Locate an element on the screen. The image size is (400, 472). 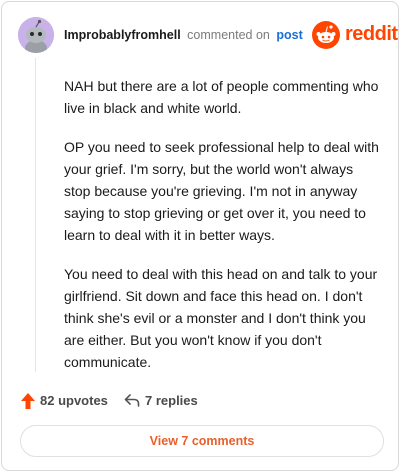
username-link: Improbablyfromhell is located at coordinates (122, 35).